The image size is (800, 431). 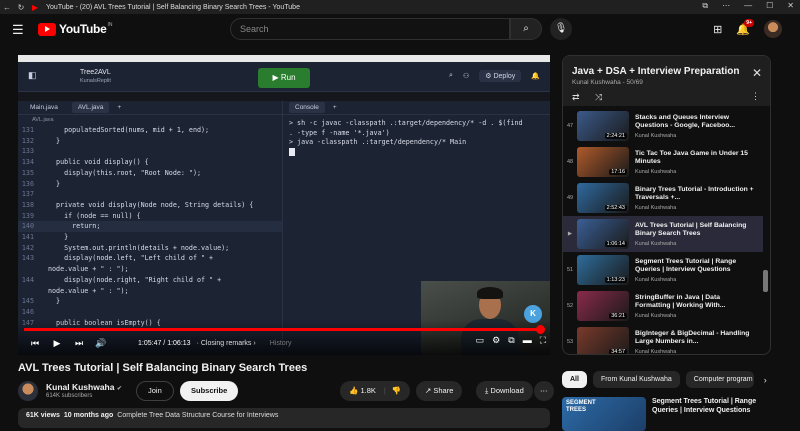 I want to click on line-number: 140, so click(x=27, y=226).